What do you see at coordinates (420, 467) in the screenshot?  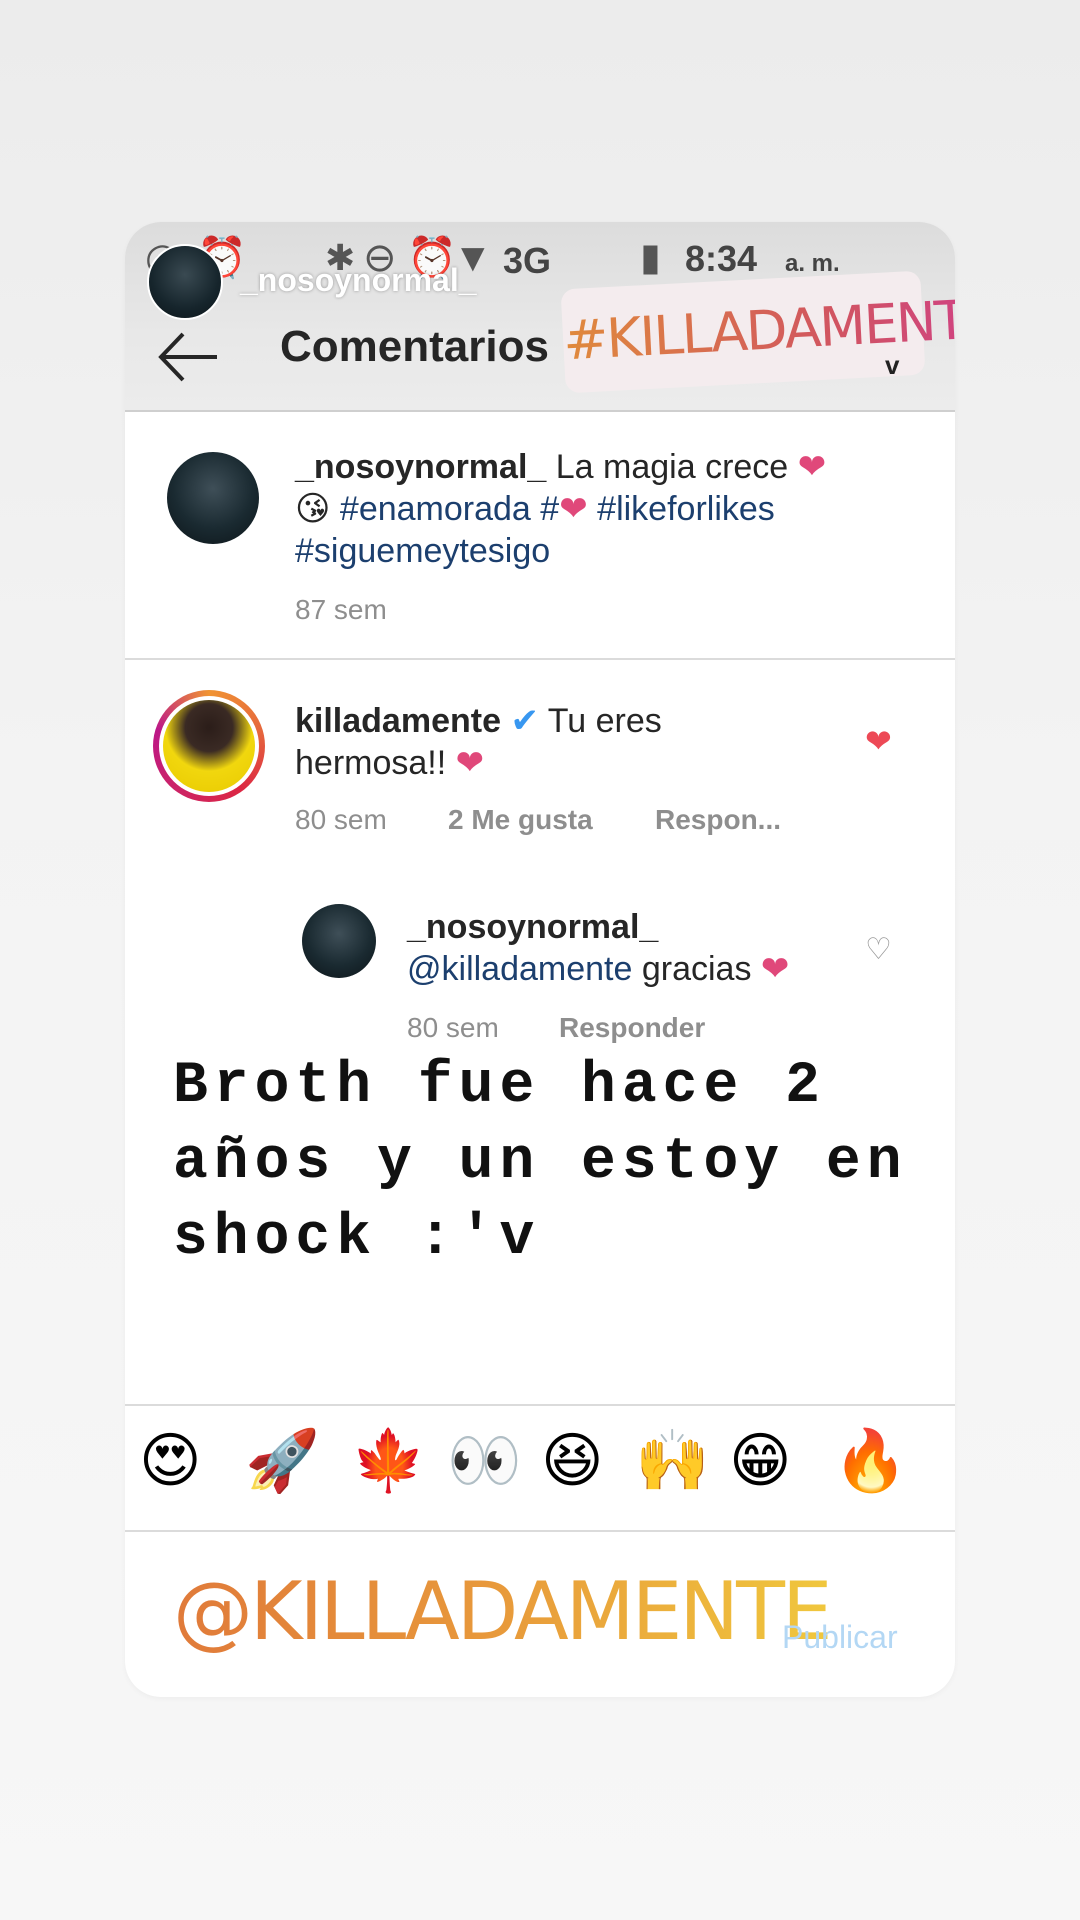 I see `caption-username: _nosoynormal_` at bounding box center [420, 467].